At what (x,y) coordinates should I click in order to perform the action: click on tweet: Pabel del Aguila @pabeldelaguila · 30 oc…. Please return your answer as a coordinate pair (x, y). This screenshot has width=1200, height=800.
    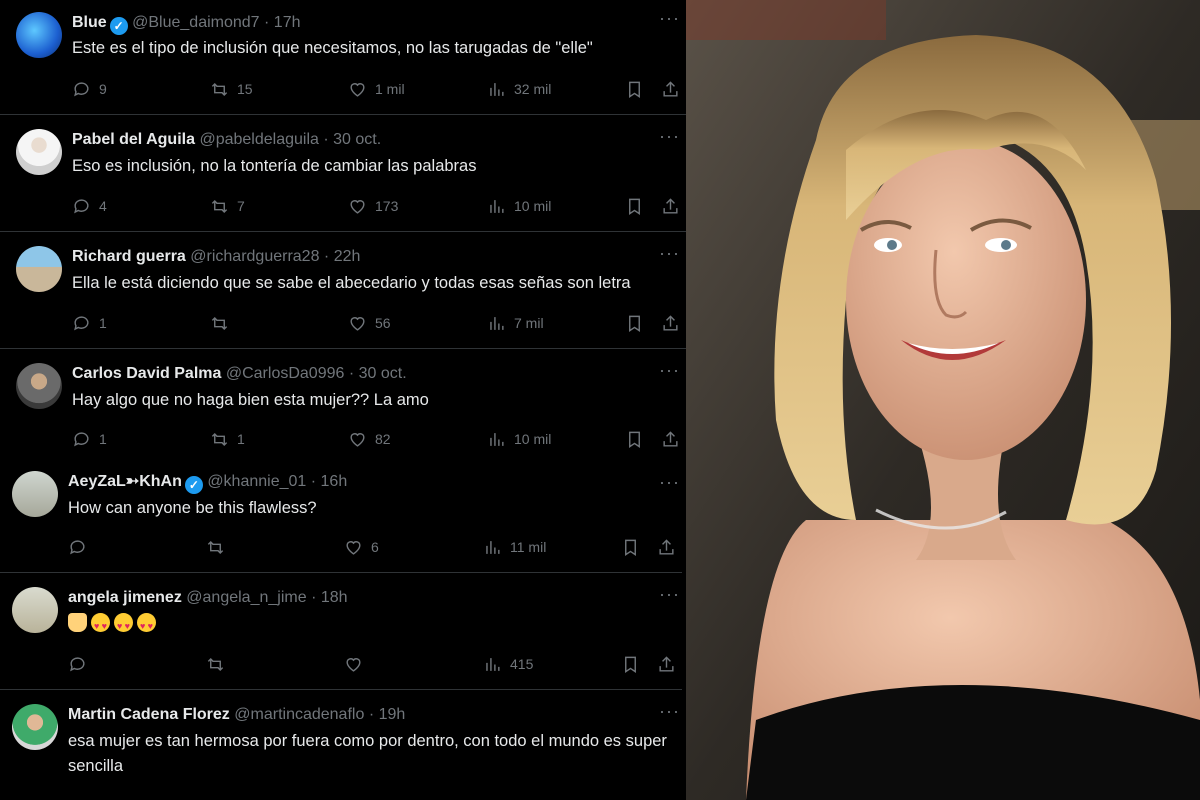
    Looking at the image, I should click on (343, 174).